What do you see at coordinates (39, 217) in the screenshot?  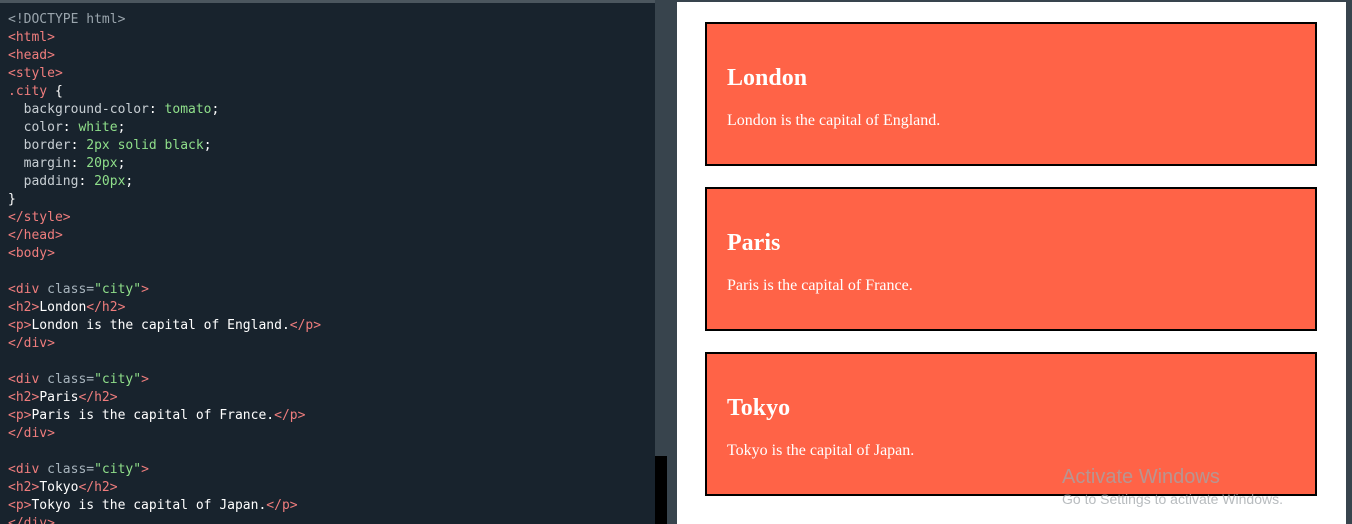 I see `code-token: </style>` at bounding box center [39, 217].